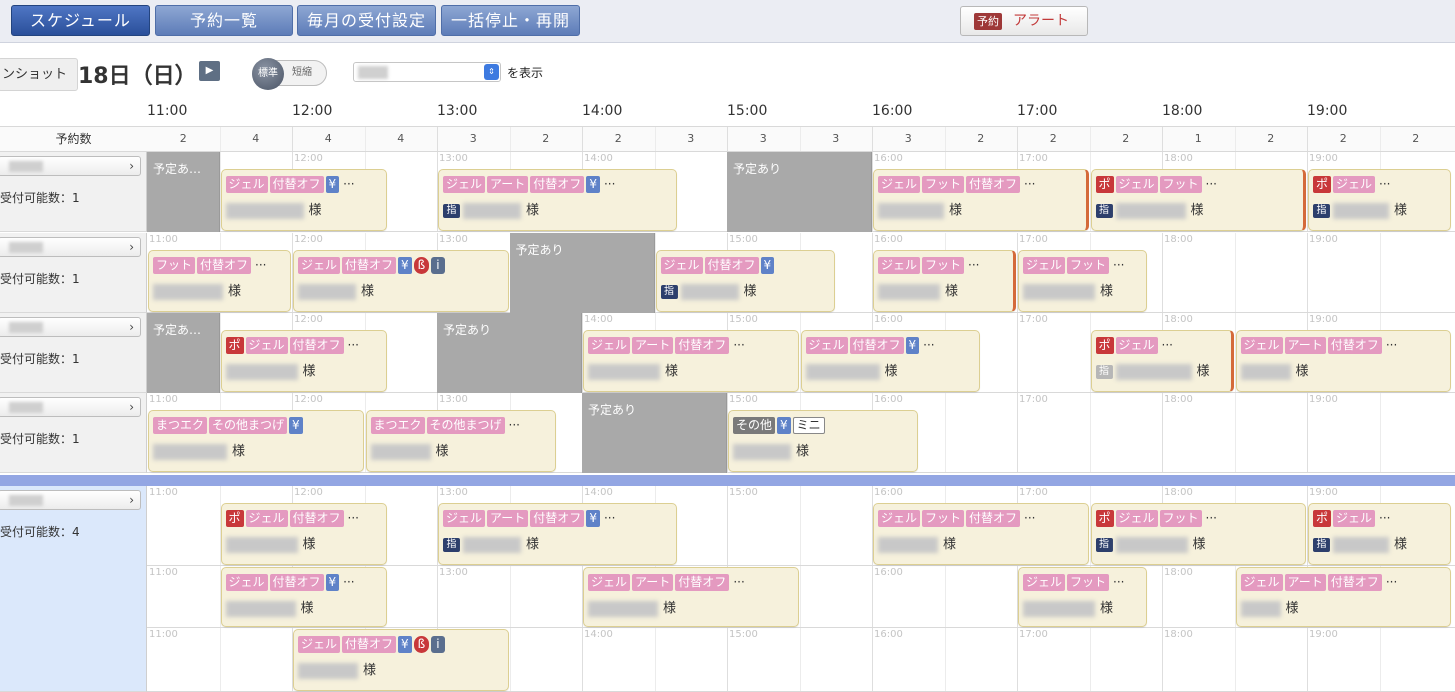 This screenshot has height=692, width=1455. Describe the element at coordinates (248, 425) in the screenshot. I see `service-tag: その他まつげ` at that location.